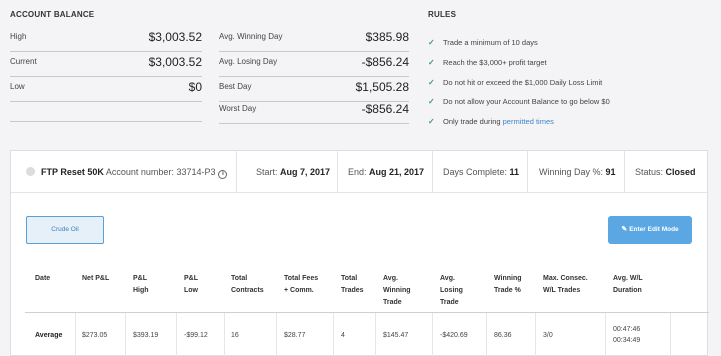  What do you see at coordinates (451, 290) in the screenshot?
I see `col-avg-losing-trade: Avg. Losing Trade` at bounding box center [451, 290].